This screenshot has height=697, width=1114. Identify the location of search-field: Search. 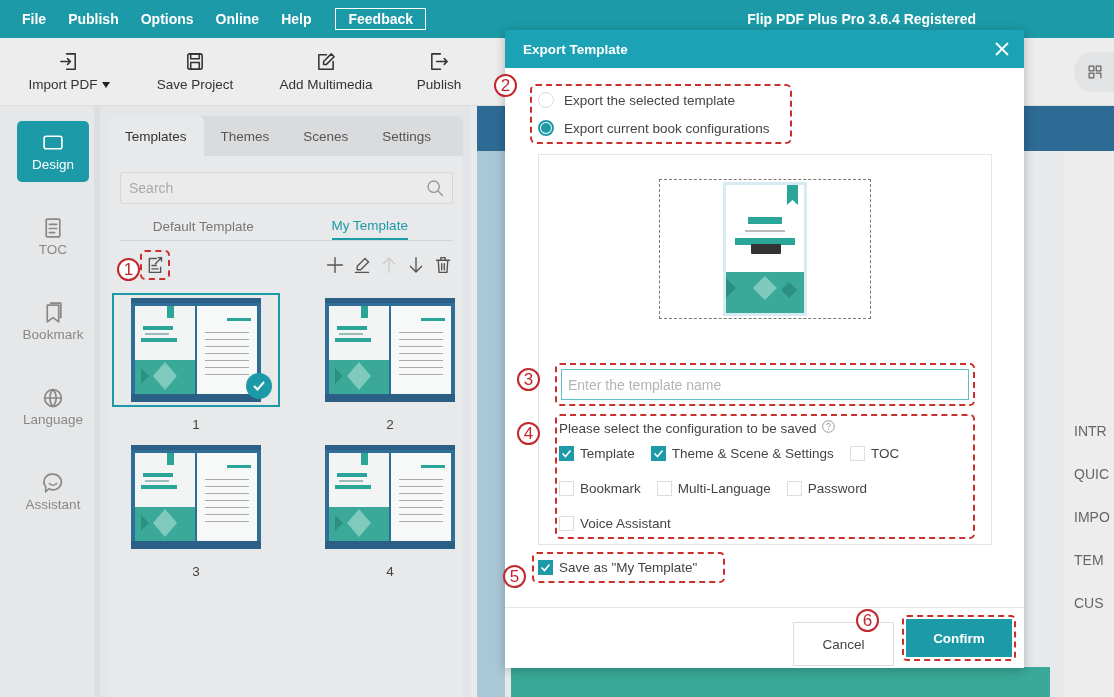
(286, 188).